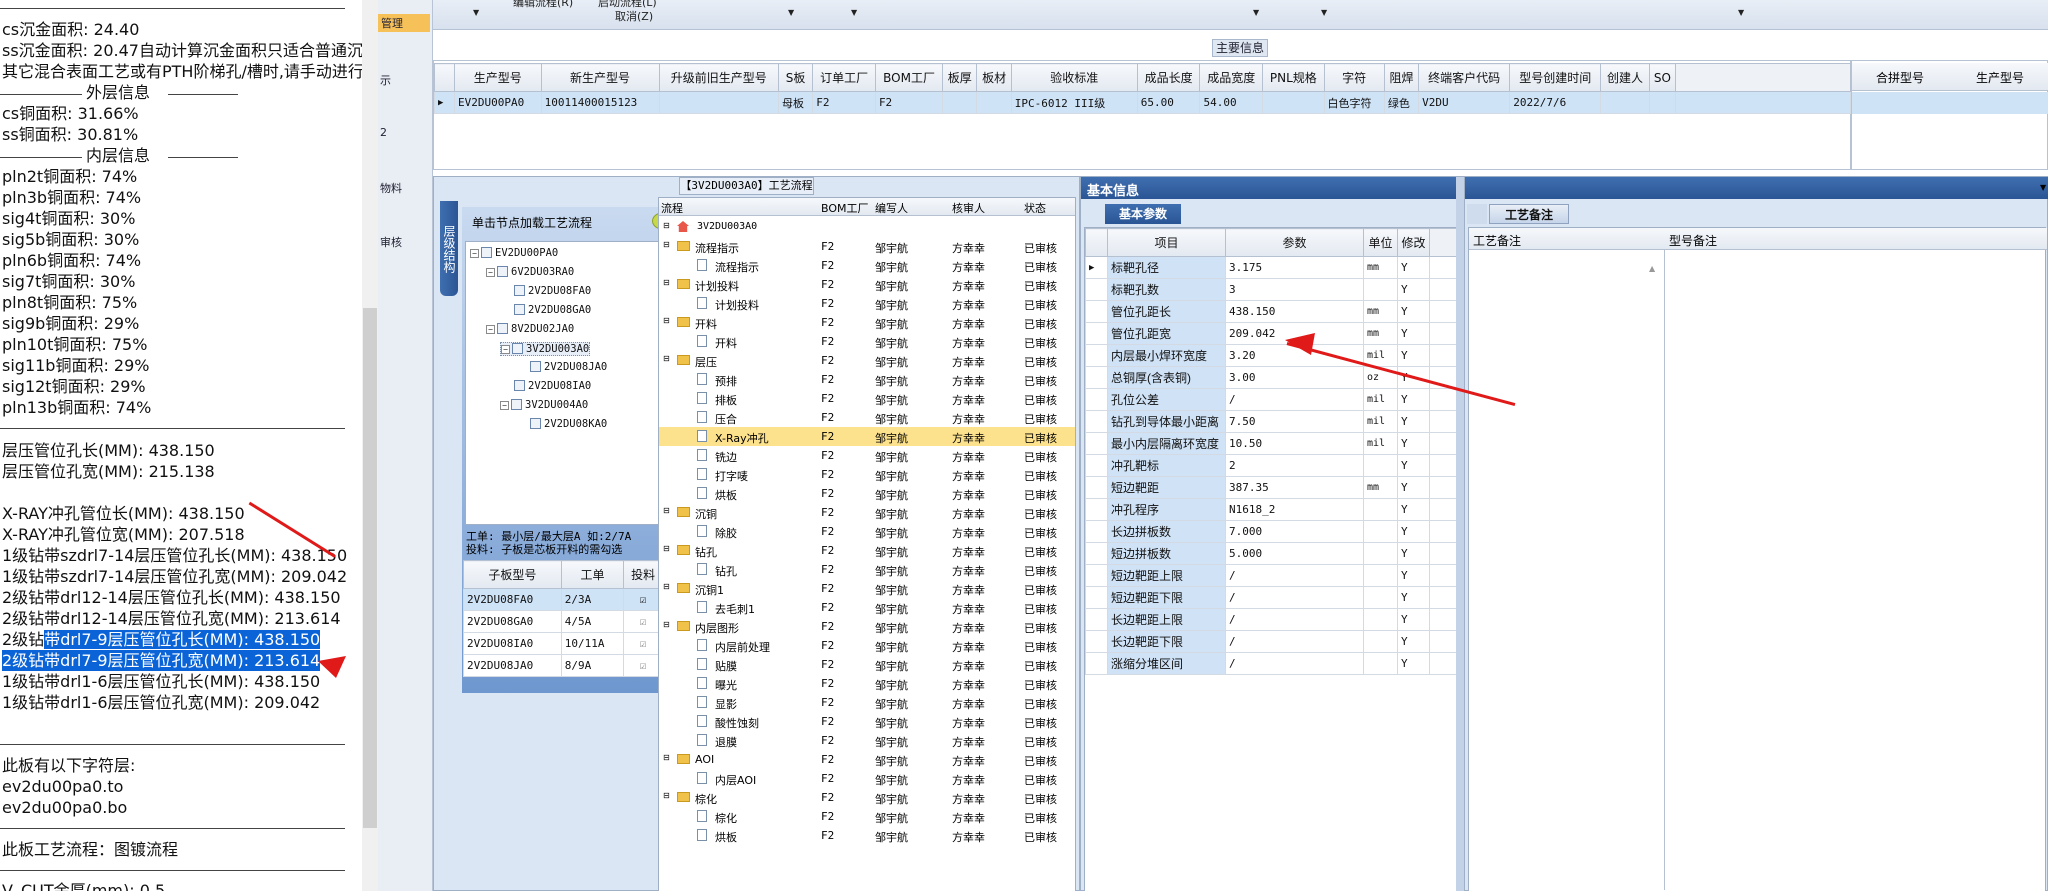 The width and height of the screenshot is (2048, 891). Describe the element at coordinates (1293, 77) in the screenshot. I see `column-header: PNL规格` at that location.